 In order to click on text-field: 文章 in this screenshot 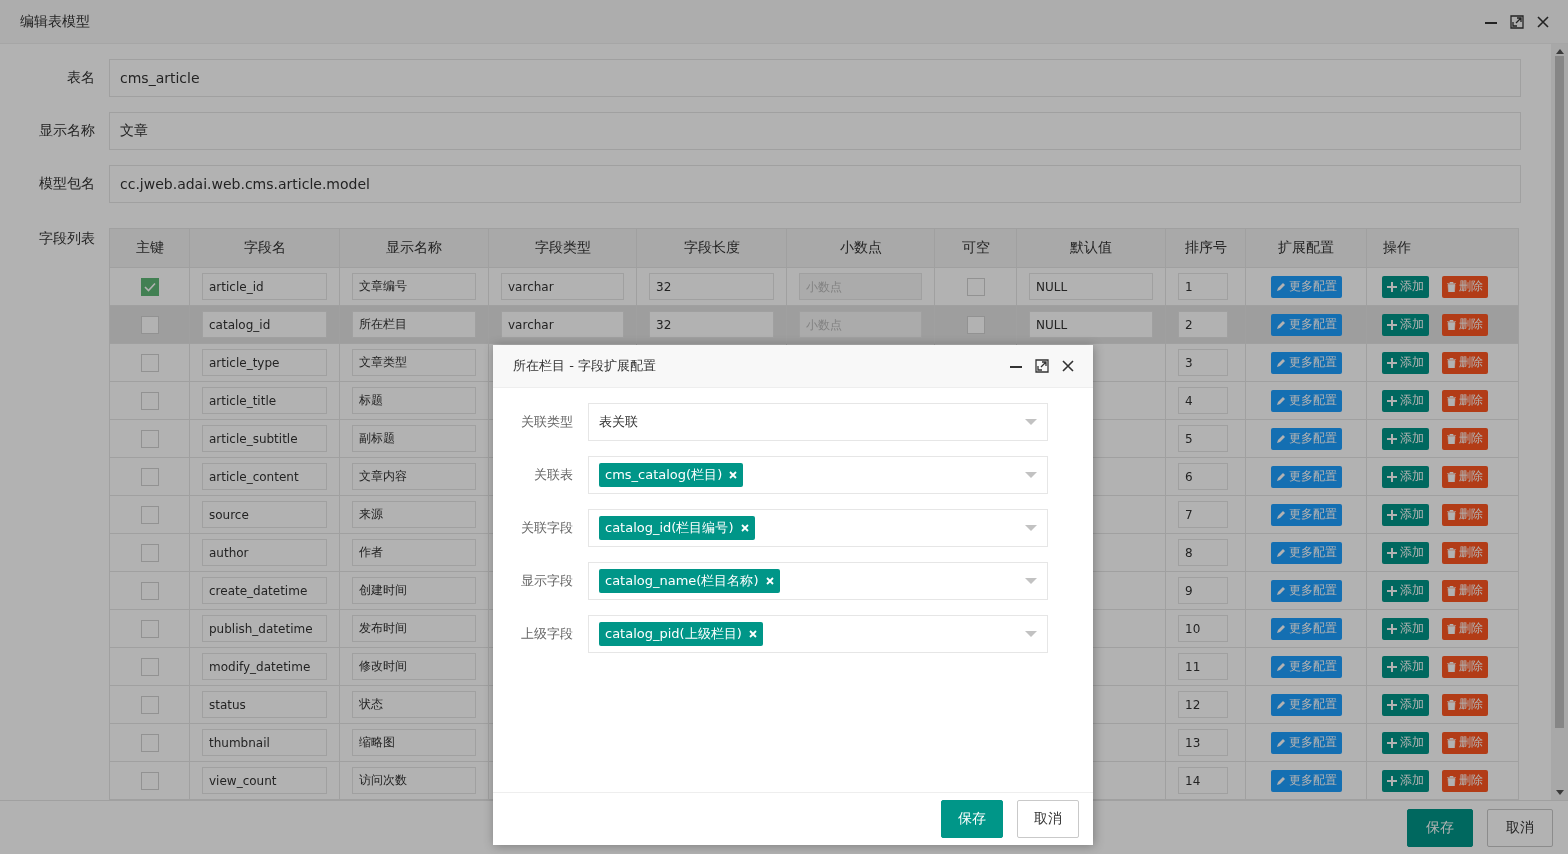, I will do `click(815, 131)`.